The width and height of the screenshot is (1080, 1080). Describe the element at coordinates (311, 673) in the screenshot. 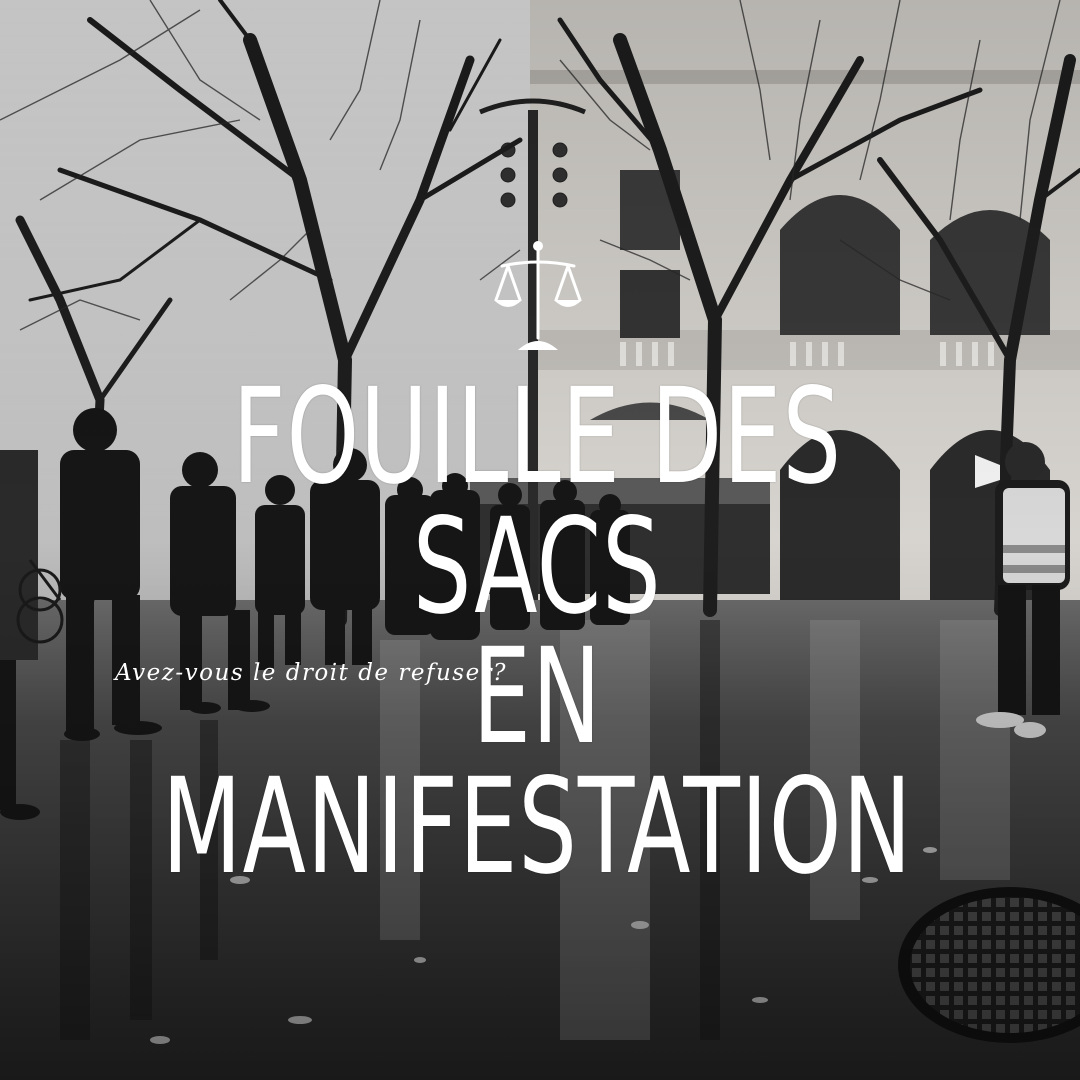

I see `post-subtitle: Avez-vous le droit de refuser?` at that location.